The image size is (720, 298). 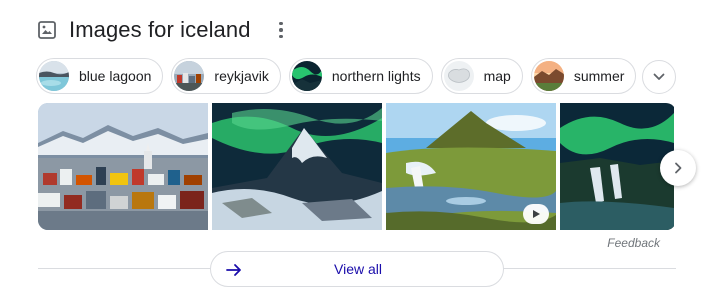 I want to click on chip-blue-lagoon: blue lagoon, so click(x=100, y=76).